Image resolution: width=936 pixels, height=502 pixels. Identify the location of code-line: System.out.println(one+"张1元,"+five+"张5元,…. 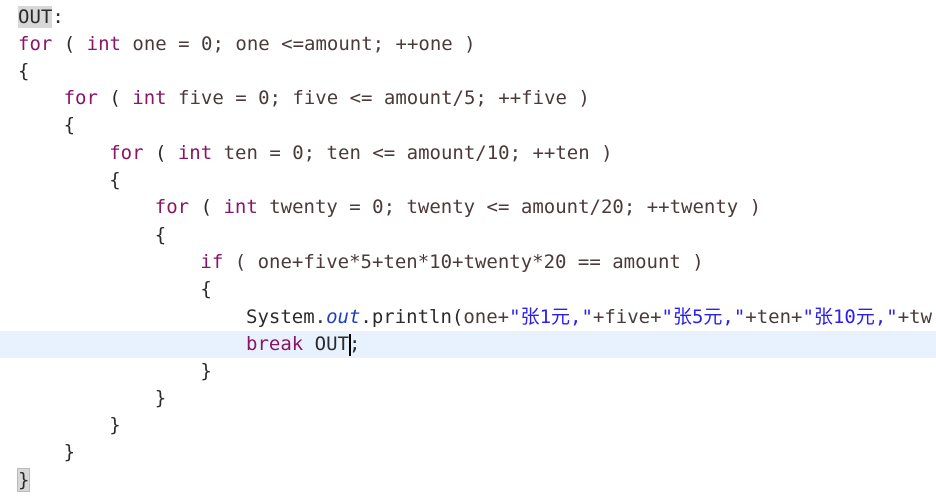
(468, 317).